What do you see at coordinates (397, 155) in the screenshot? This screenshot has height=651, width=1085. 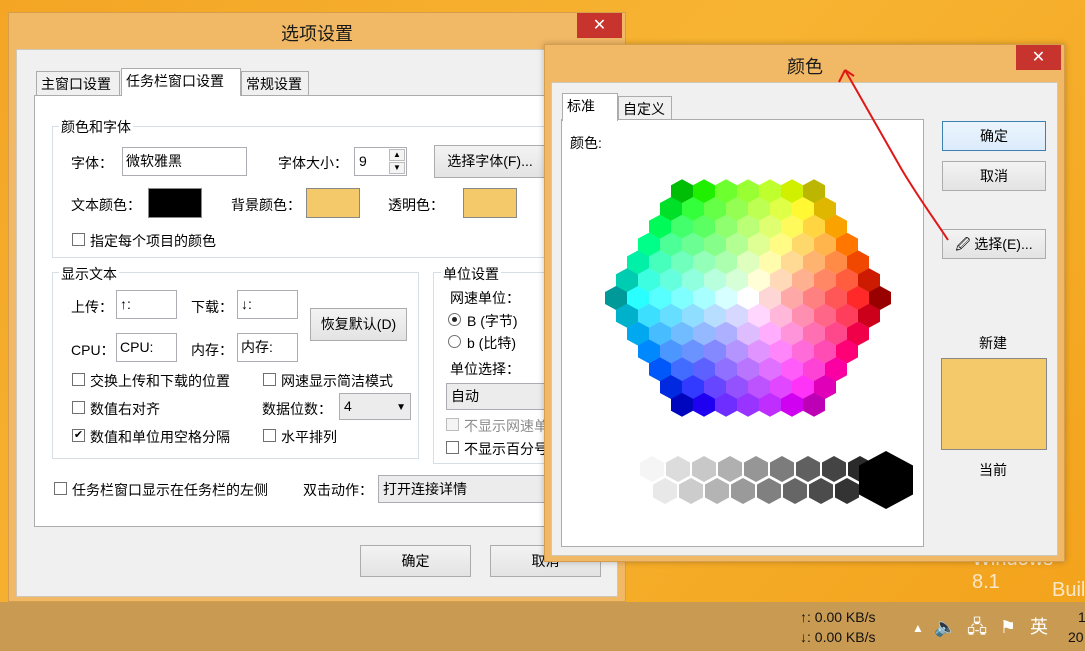 I see `spin-up-icon: ▲` at bounding box center [397, 155].